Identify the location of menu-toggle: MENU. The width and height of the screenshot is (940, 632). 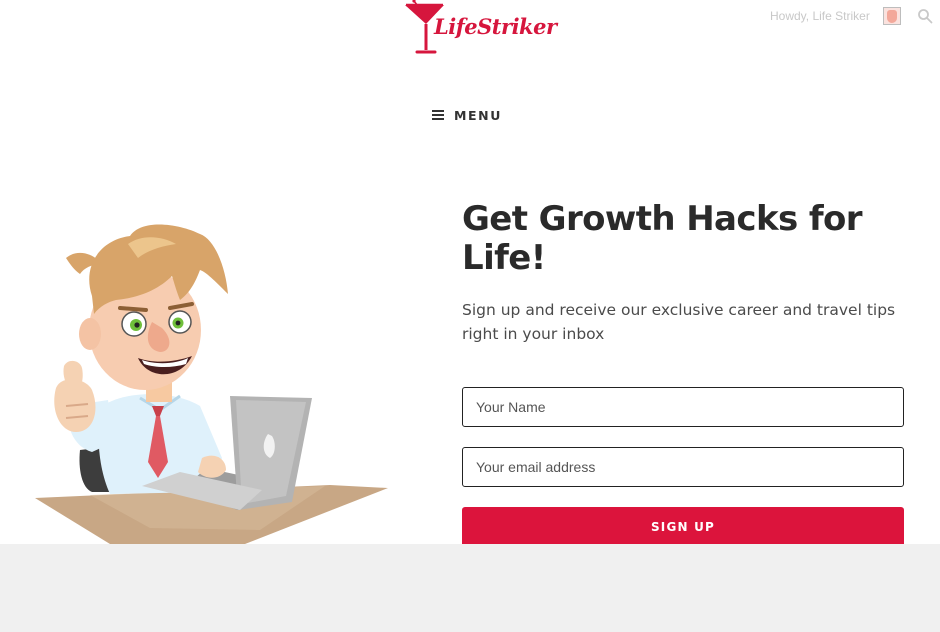
(467, 115).